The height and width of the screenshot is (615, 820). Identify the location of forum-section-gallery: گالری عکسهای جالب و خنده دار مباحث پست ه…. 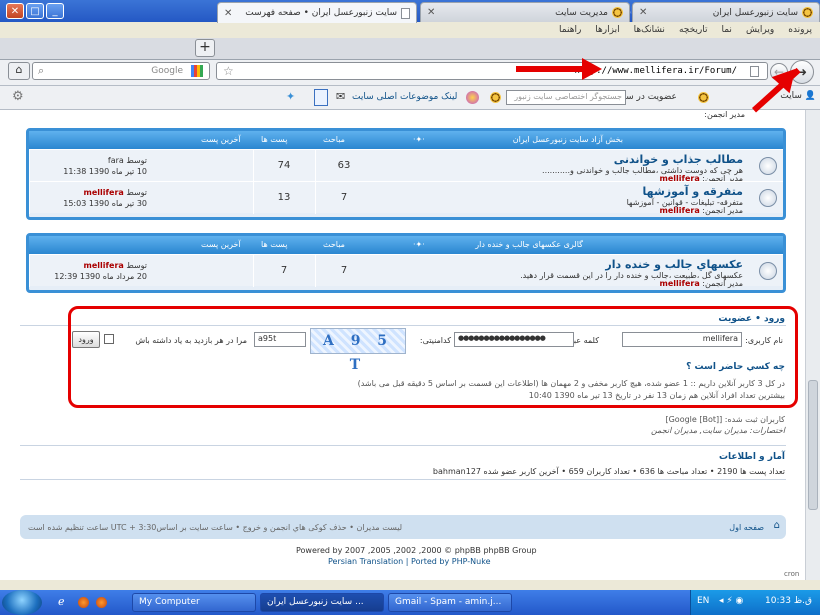
(406, 263).